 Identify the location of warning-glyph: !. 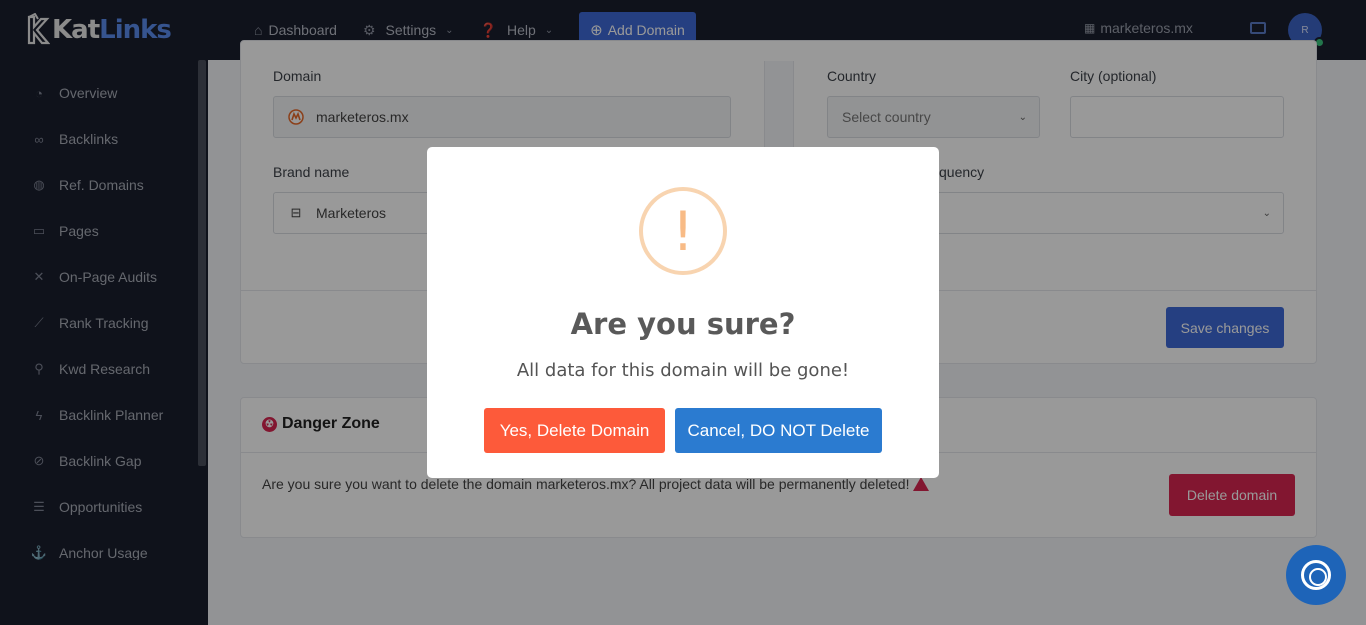
(683, 231).